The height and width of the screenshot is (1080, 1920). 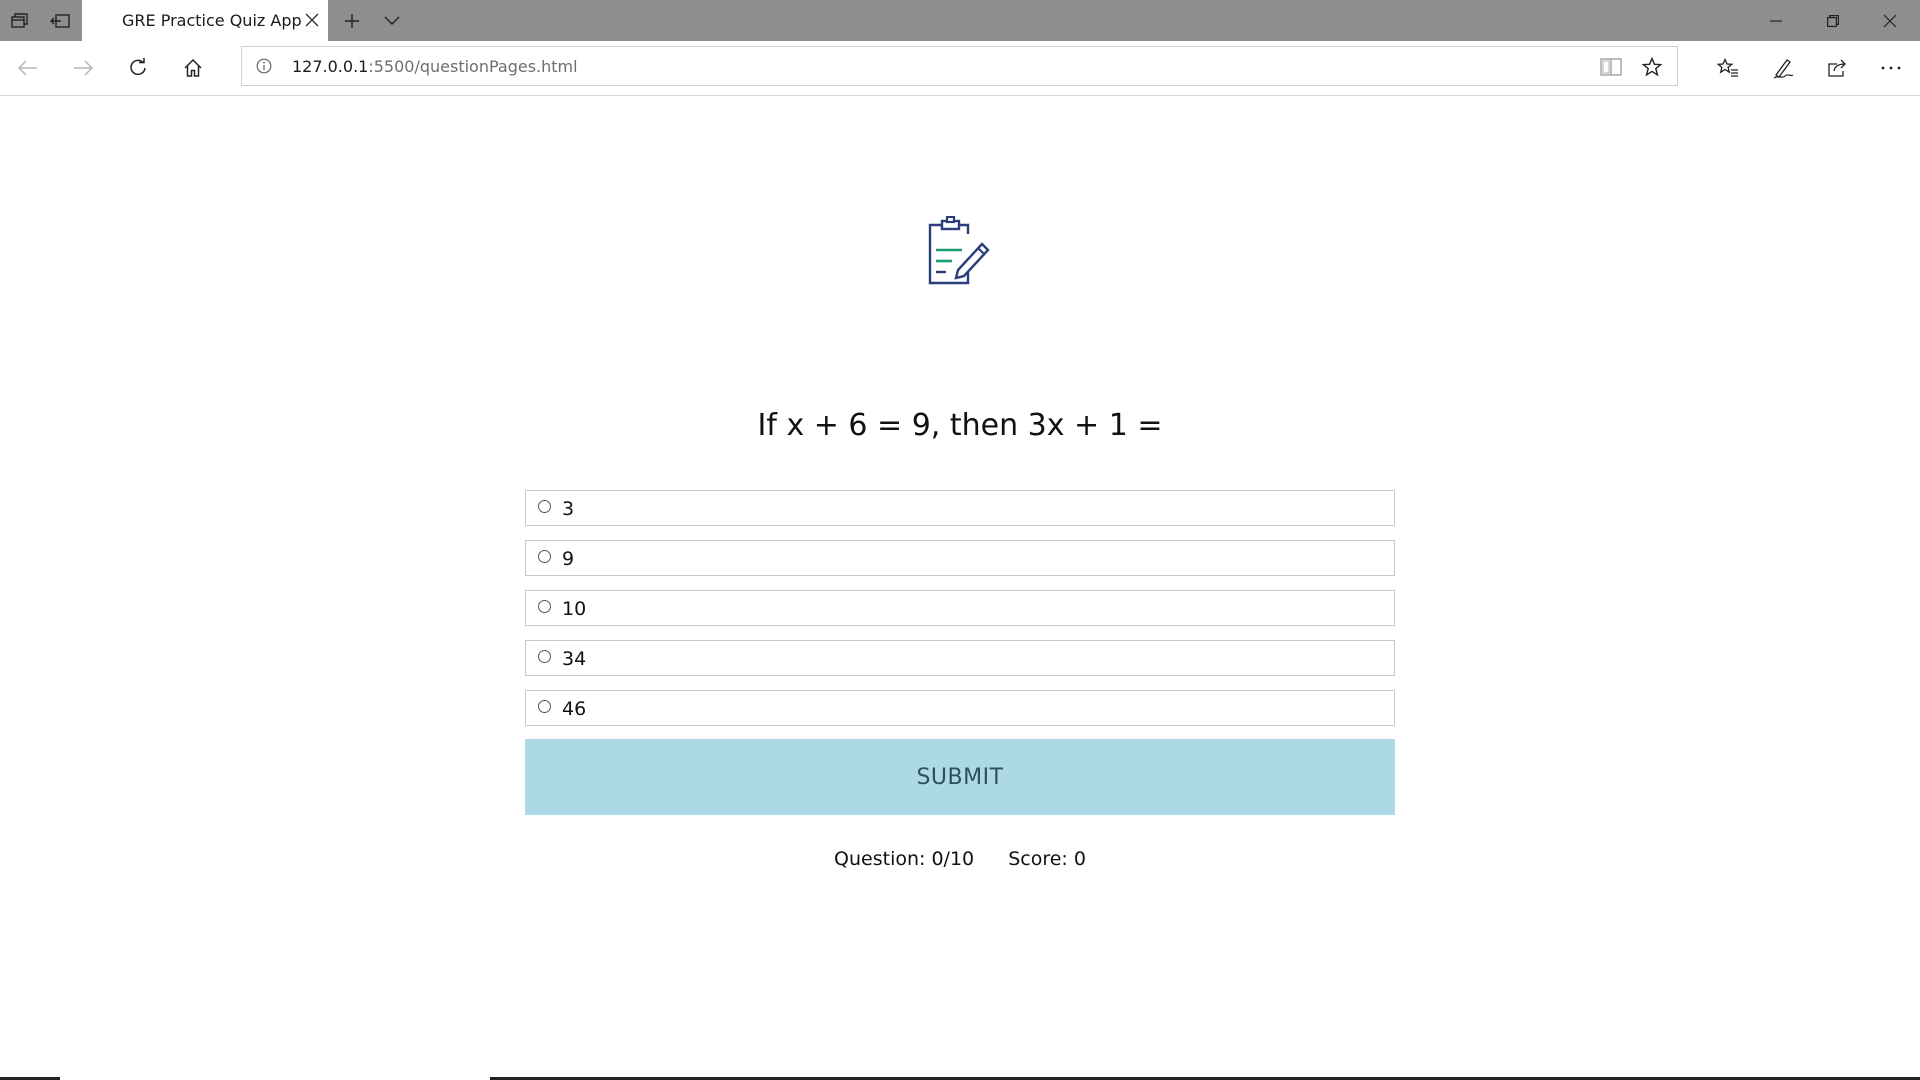 What do you see at coordinates (574, 609) in the screenshot?
I see `option-label: 10` at bounding box center [574, 609].